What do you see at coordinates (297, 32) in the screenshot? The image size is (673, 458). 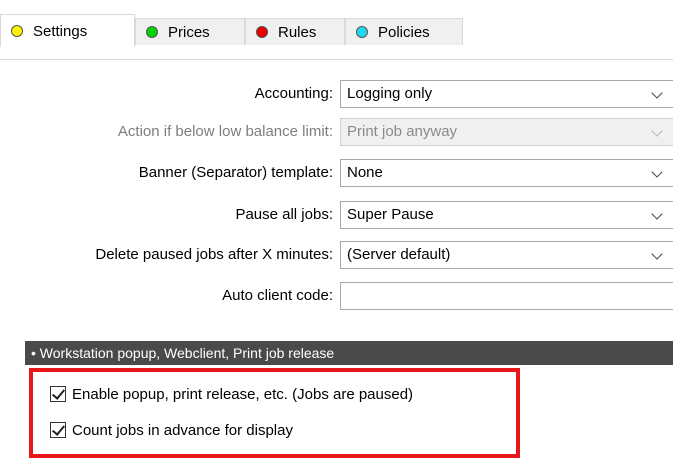 I see `tab-rules-label: Rules` at bounding box center [297, 32].